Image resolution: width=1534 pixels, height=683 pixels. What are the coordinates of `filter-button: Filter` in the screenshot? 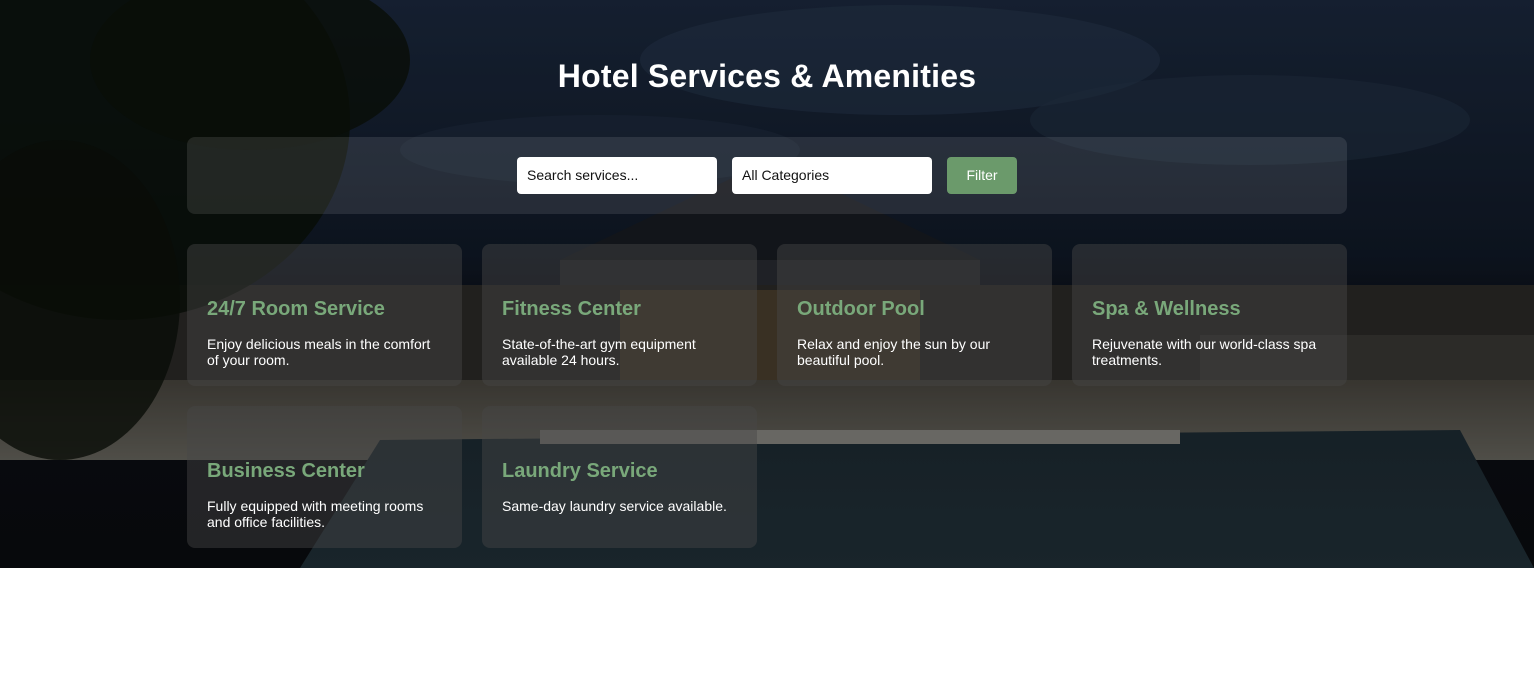 It's located at (982, 175).